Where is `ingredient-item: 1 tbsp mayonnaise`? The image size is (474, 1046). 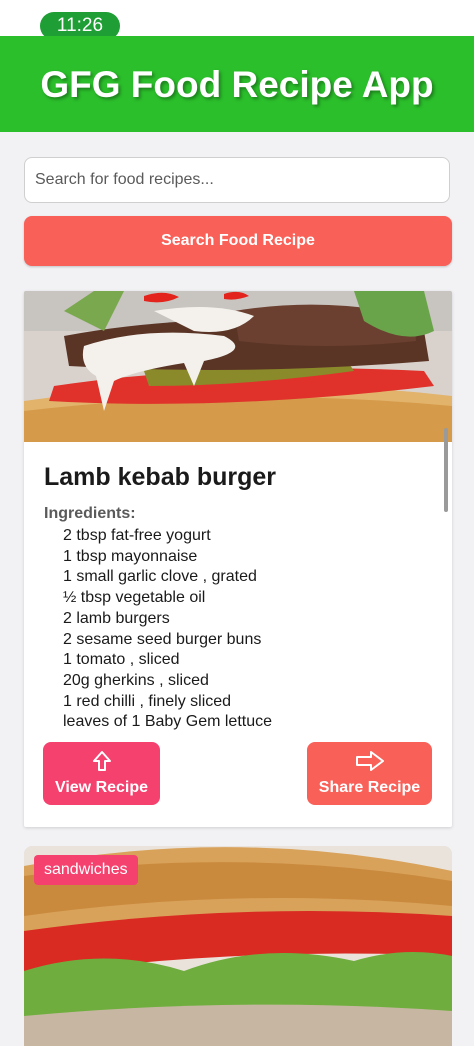
ingredient-item: 1 tbsp mayonnaise is located at coordinates (130, 556).